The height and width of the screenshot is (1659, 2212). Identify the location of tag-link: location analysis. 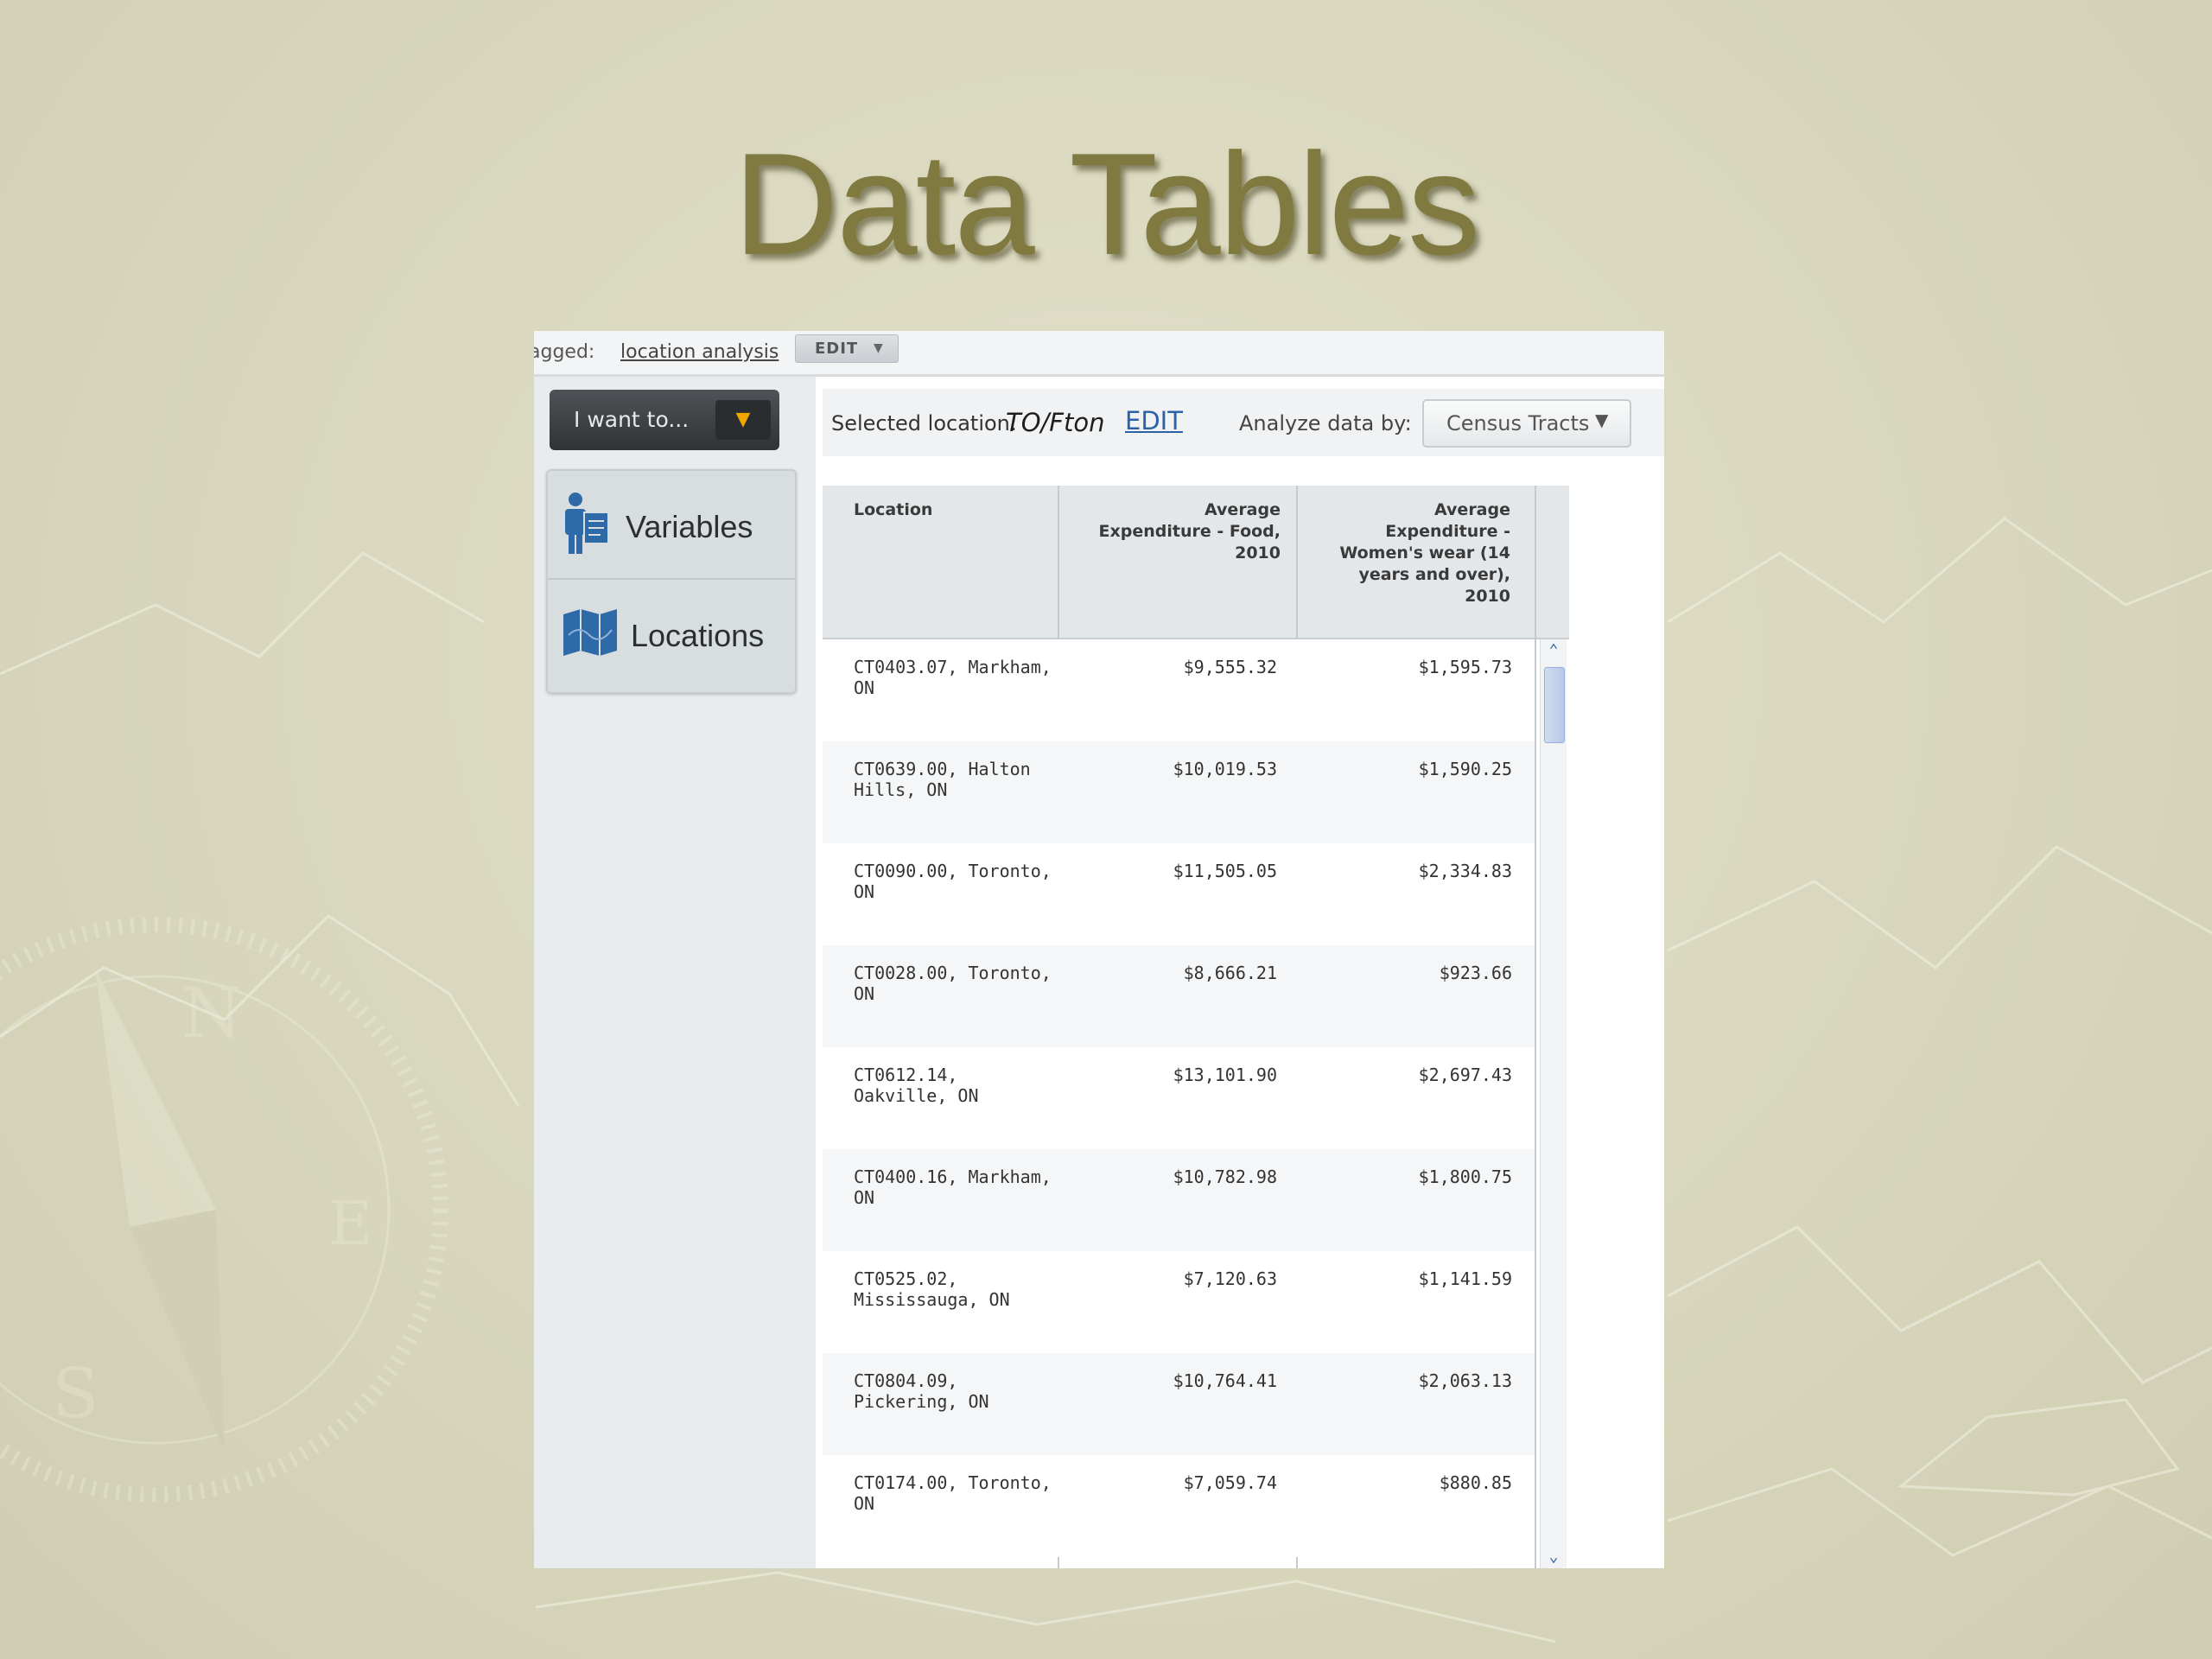
(699, 352).